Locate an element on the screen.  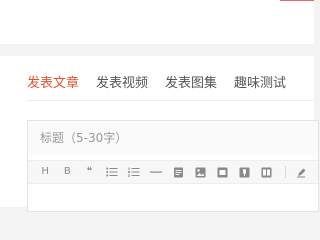
toolbar-separator is located at coordinates (285, 172).